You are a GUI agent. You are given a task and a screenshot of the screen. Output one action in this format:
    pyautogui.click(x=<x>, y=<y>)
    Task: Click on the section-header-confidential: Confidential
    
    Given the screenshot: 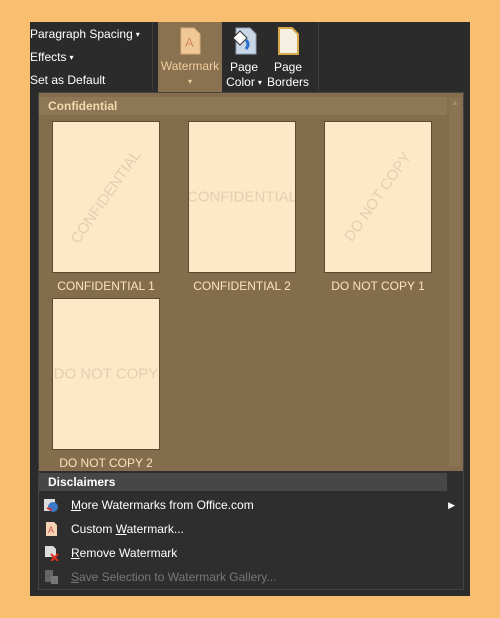 What is the action you would take?
    pyautogui.click(x=243, y=106)
    